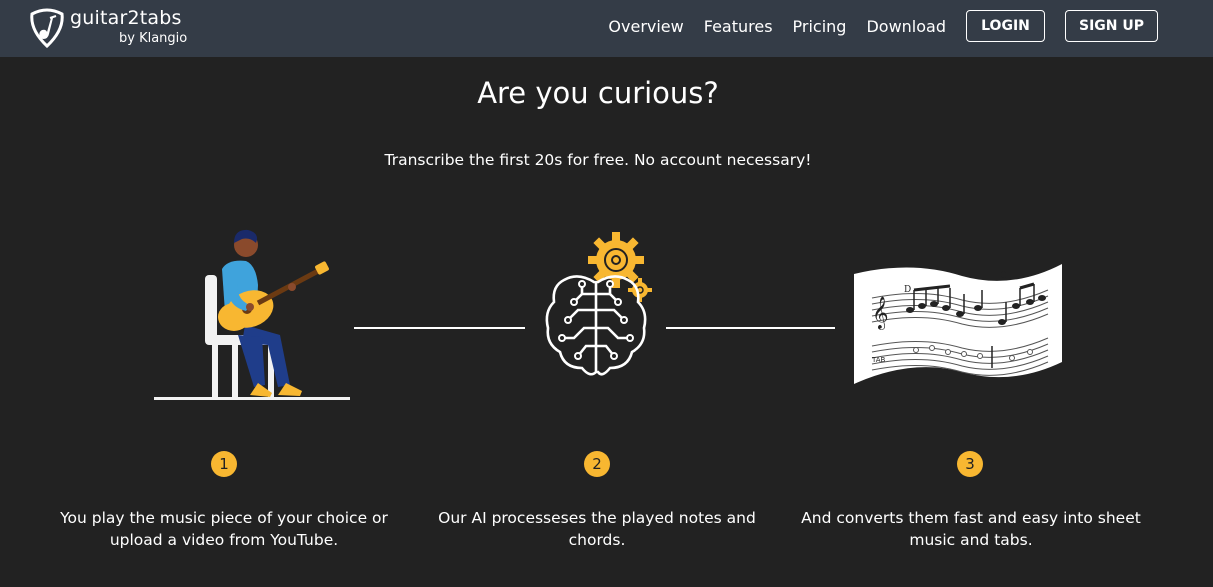 The image size is (1213, 587). What do you see at coordinates (1111, 26) in the screenshot?
I see `signup-button: SIGN UP` at bounding box center [1111, 26].